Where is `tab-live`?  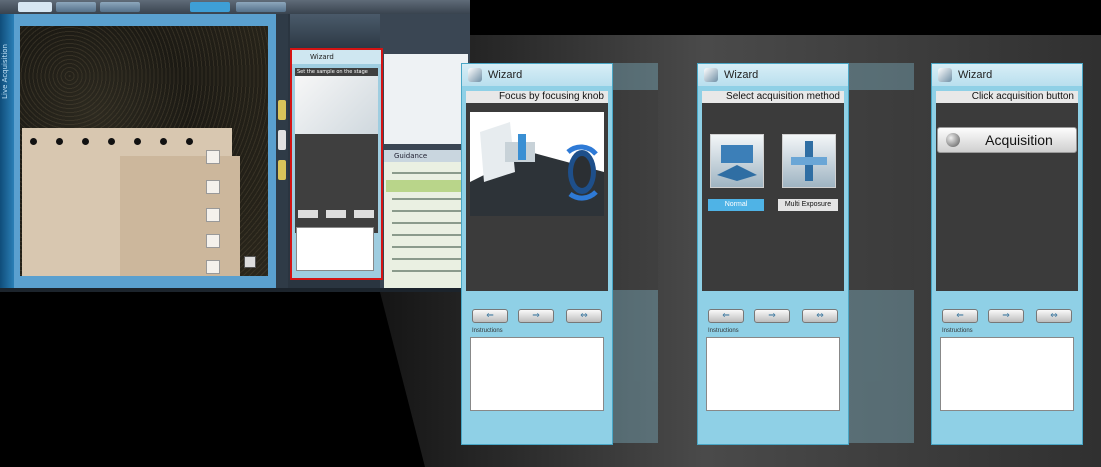
tab-live is located at coordinates (35, 7).